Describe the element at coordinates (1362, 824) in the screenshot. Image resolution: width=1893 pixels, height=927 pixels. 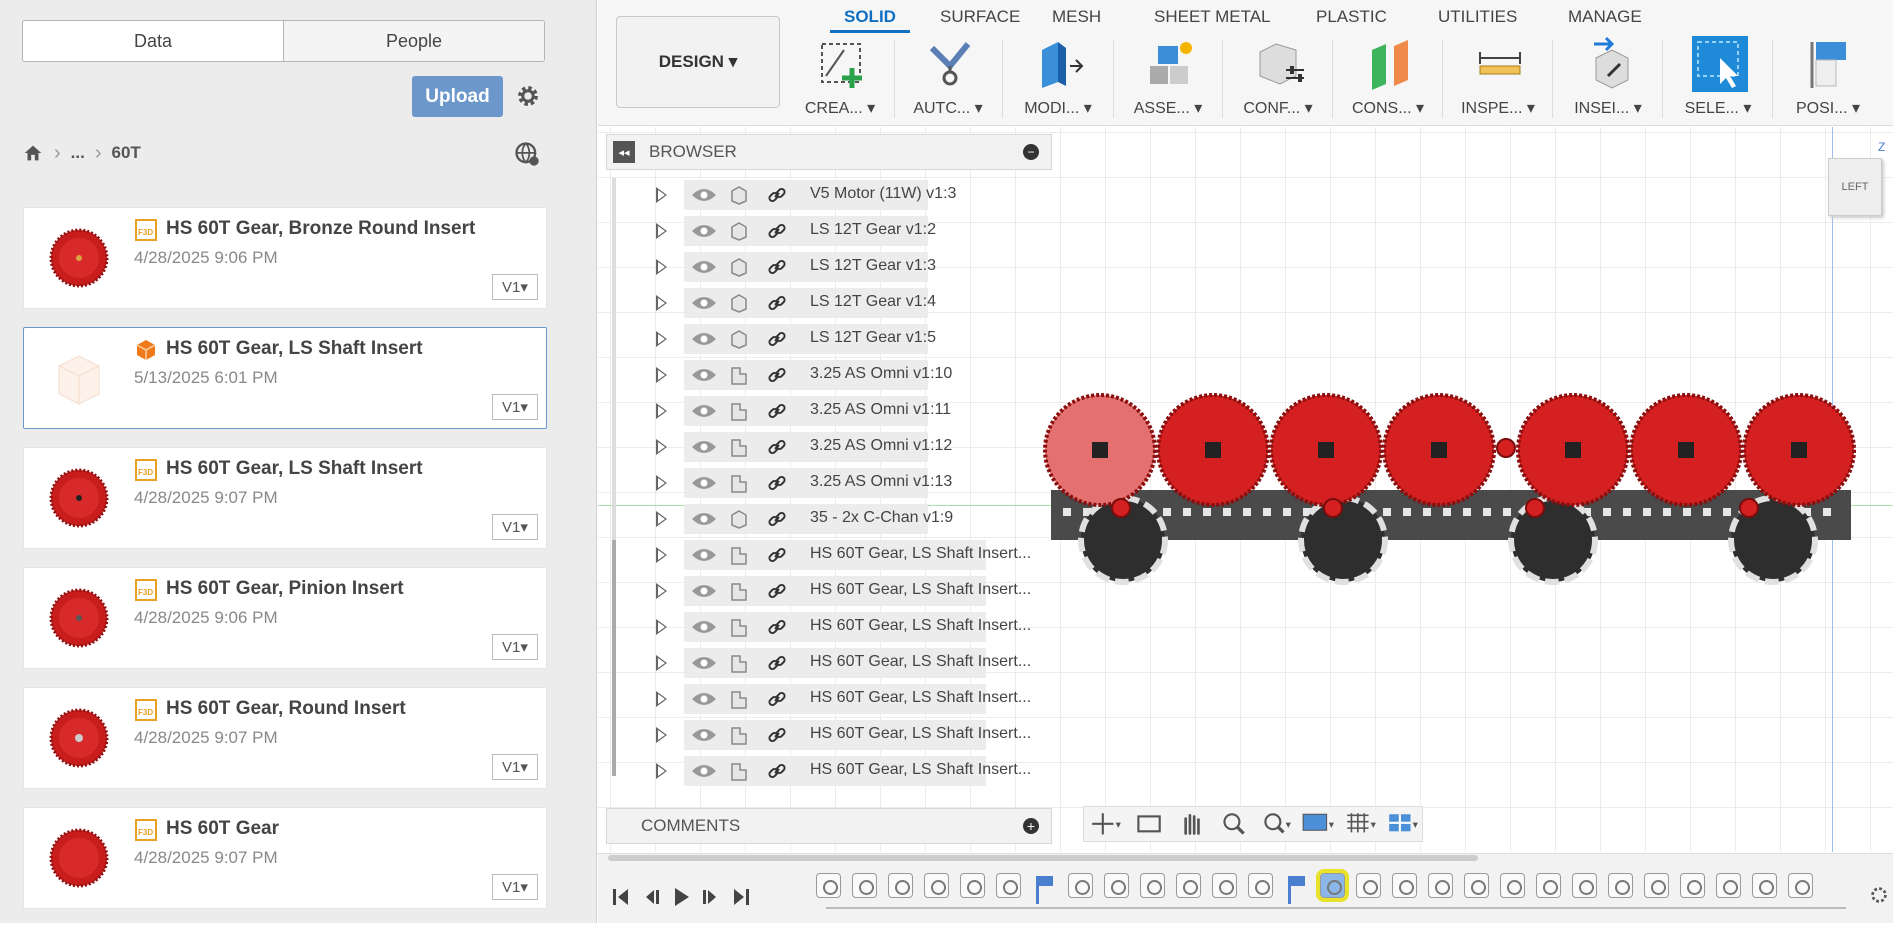
I see `grid-settings-icon: ▾` at that location.